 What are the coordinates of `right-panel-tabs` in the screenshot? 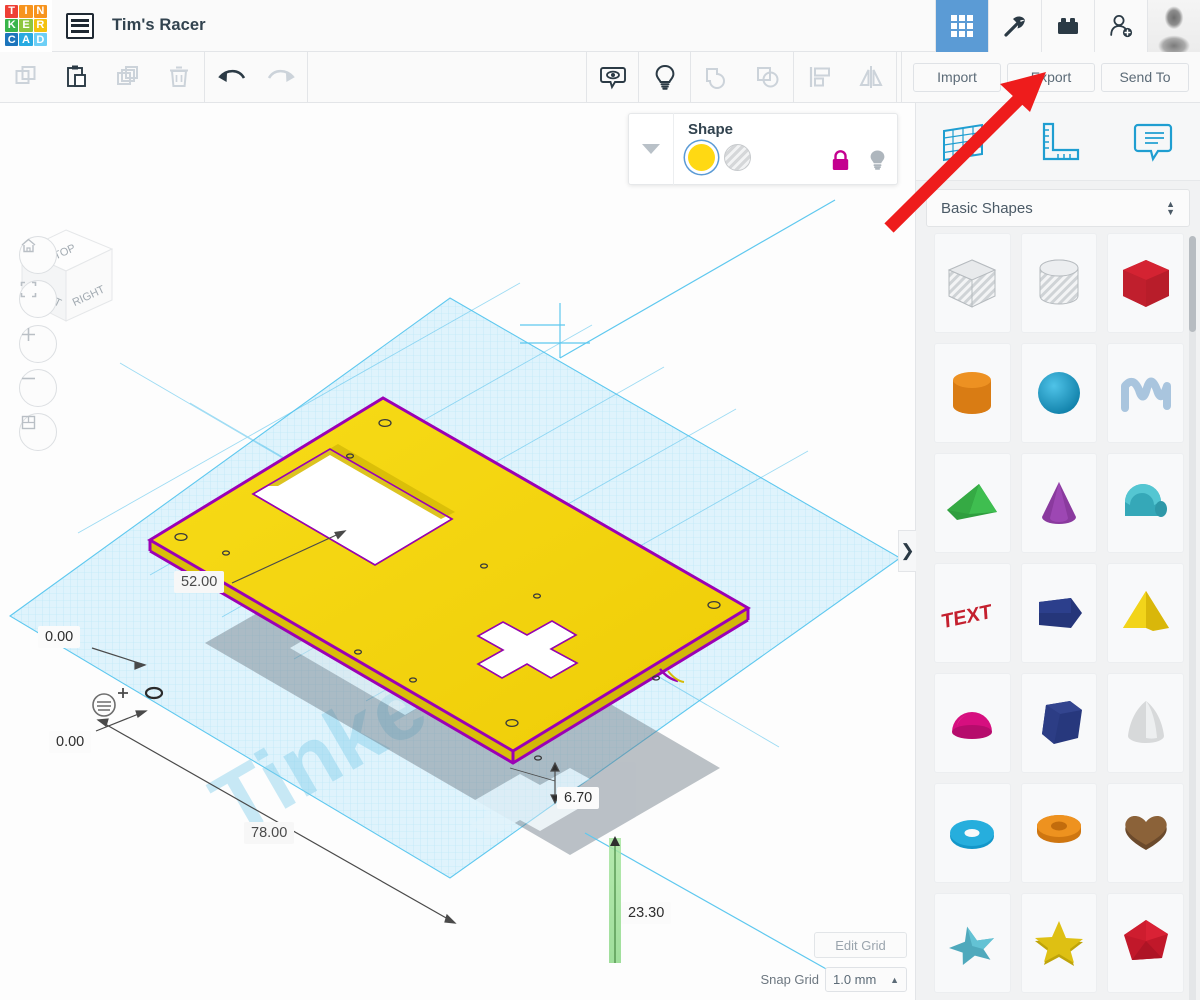 It's located at (1058, 142).